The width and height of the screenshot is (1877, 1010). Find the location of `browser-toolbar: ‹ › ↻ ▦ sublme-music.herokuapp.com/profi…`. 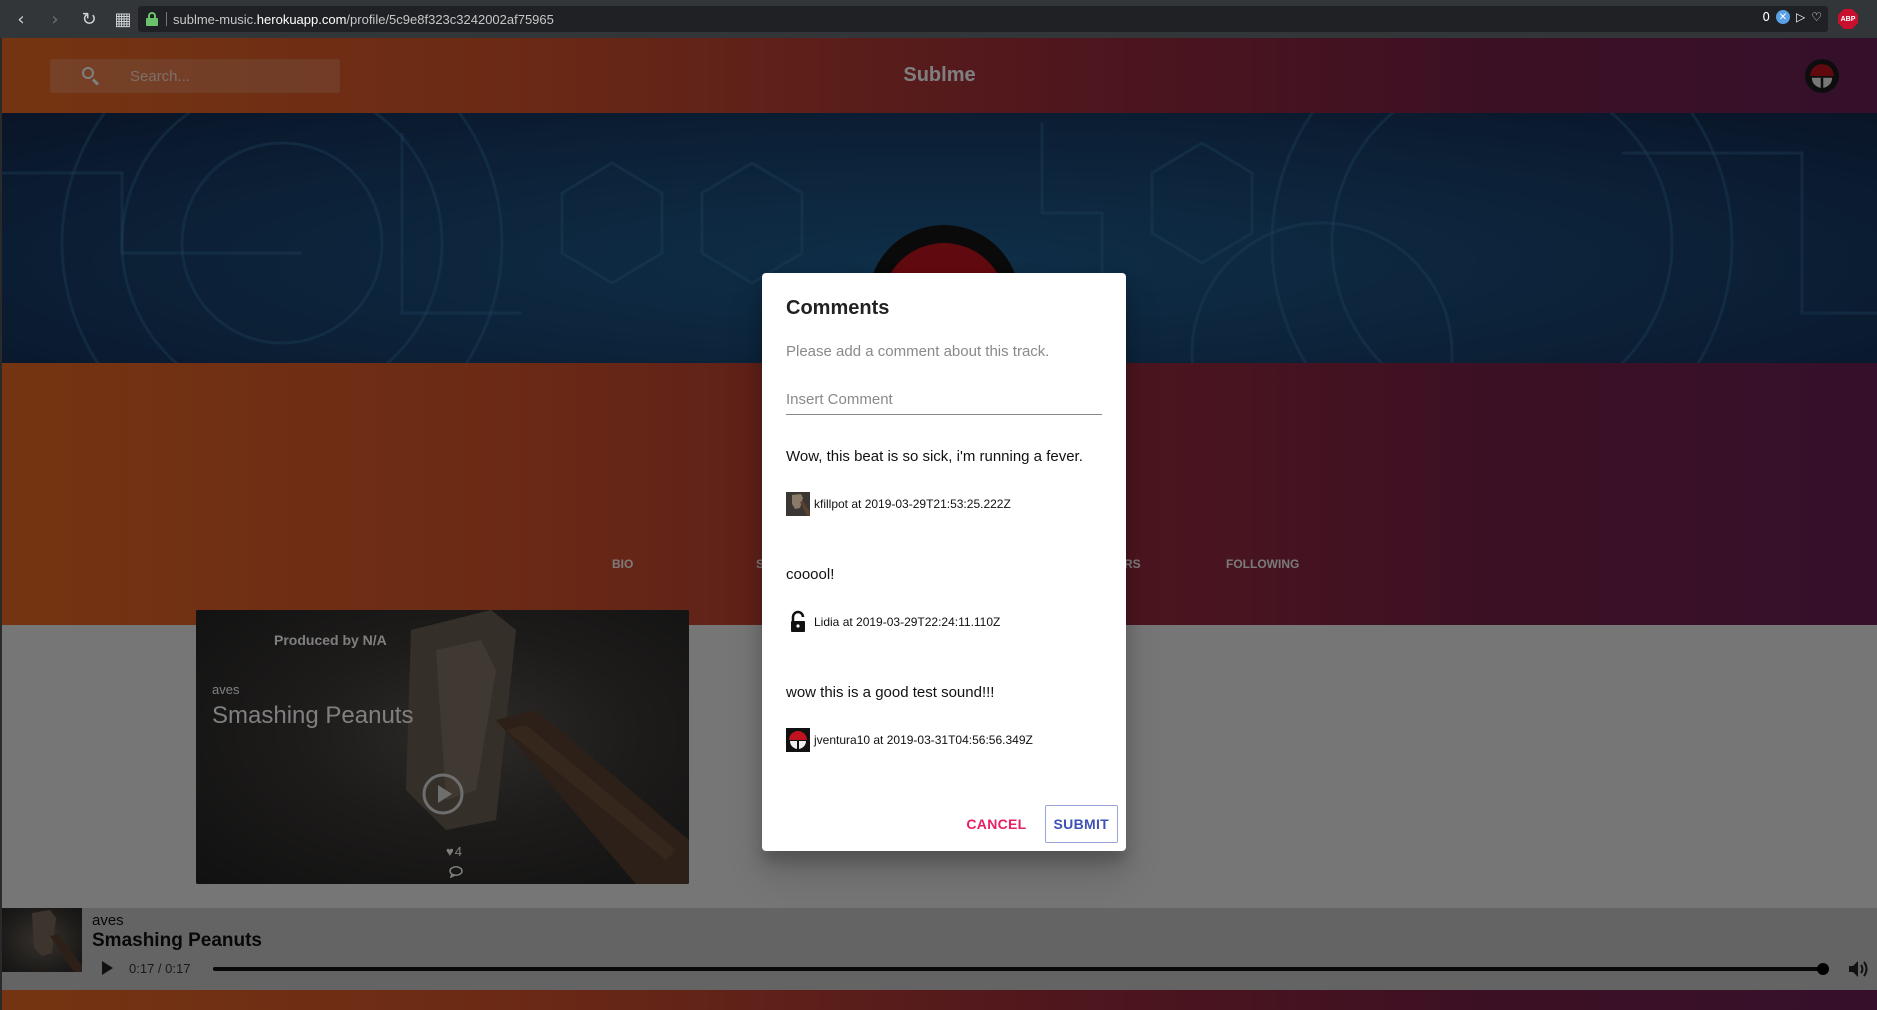

browser-toolbar: ‹ › ↻ ▦ sublme-music.herokuapp.com/profi… is located at coordinates (938, 19).